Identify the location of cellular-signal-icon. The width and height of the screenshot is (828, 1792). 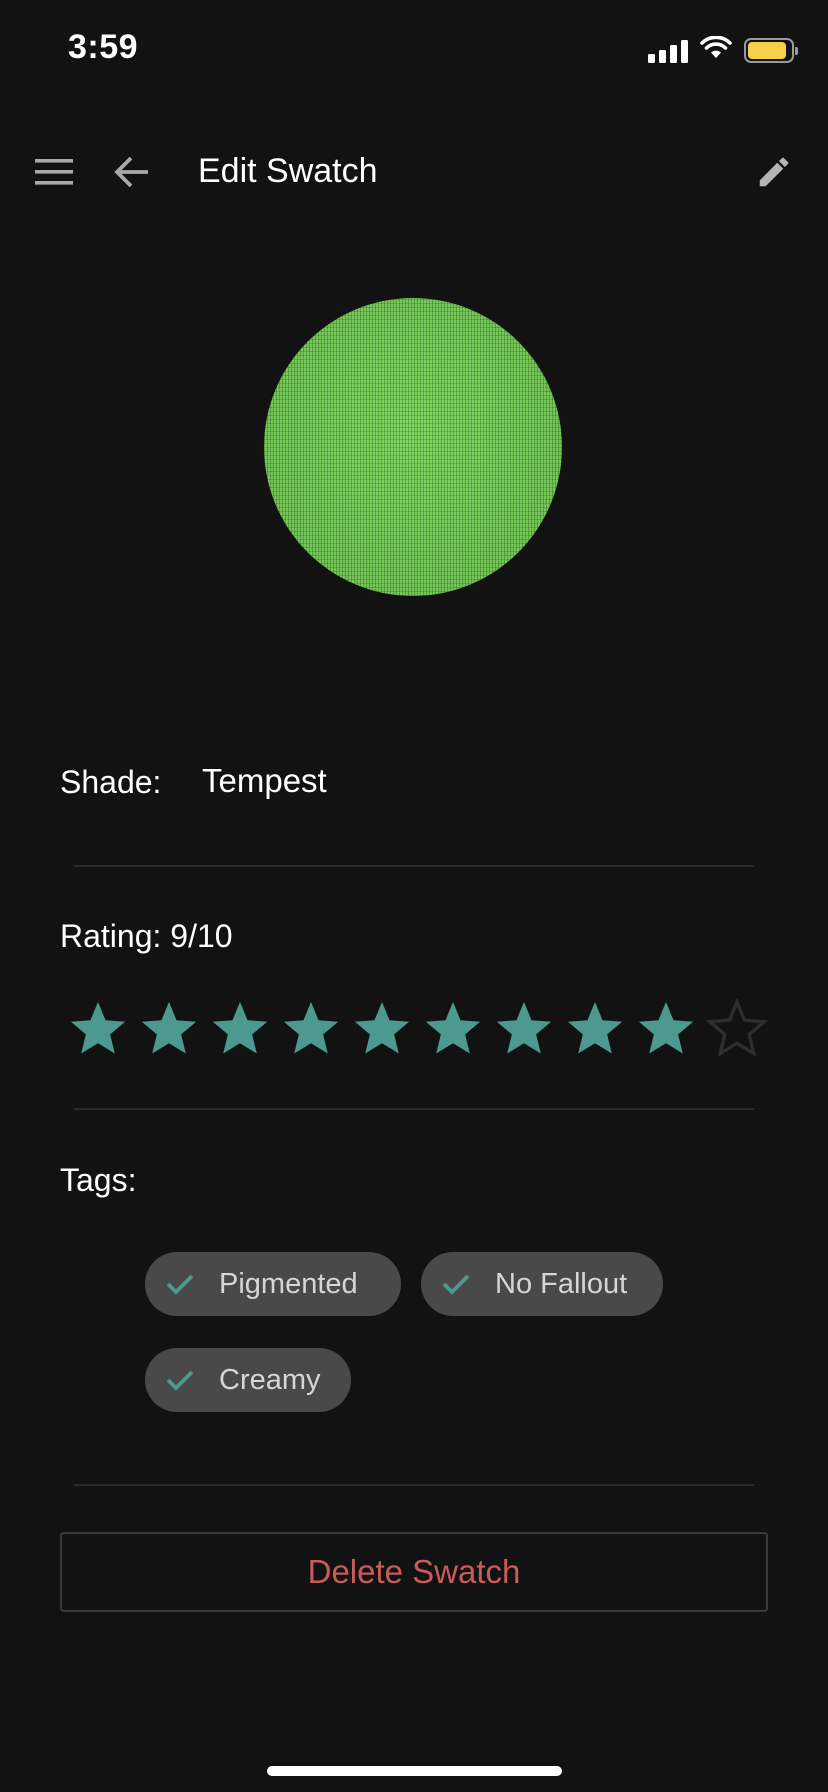
(668, 51).